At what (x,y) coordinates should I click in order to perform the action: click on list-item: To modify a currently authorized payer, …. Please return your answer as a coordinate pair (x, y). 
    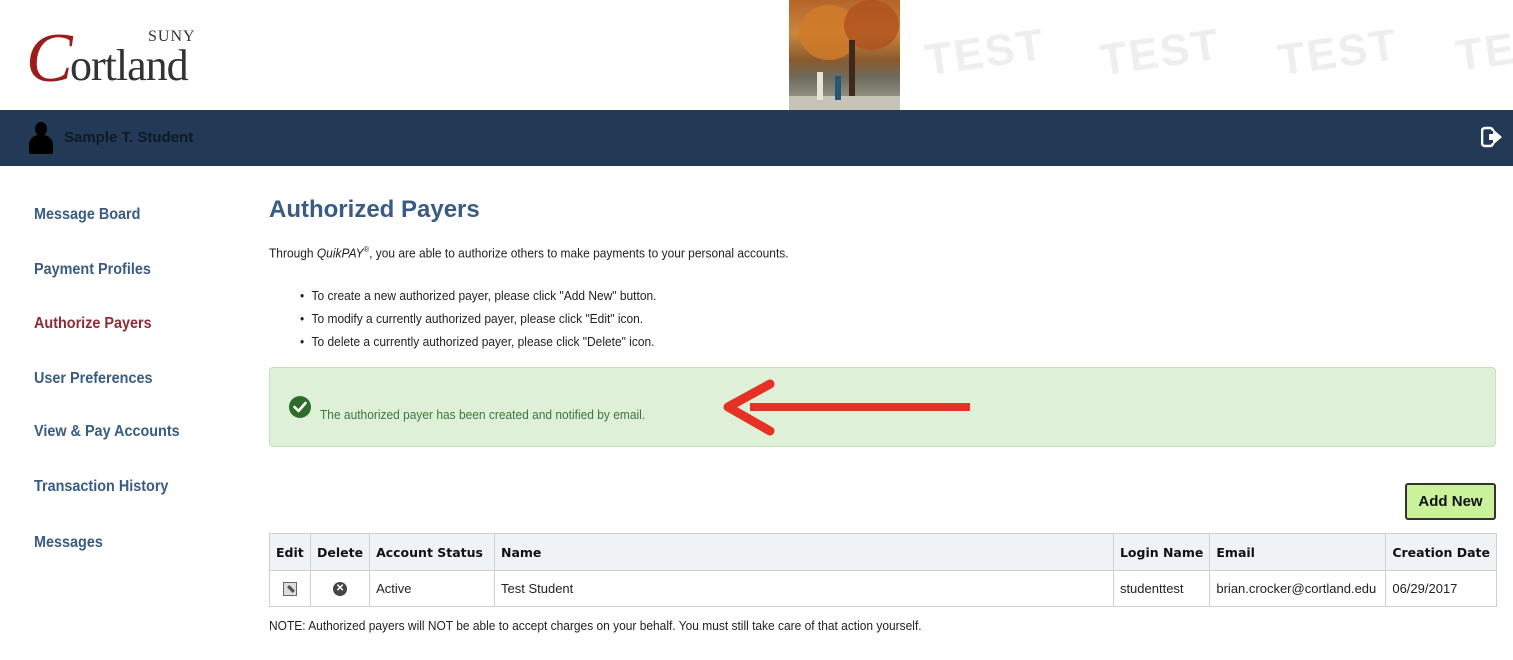
    Looking at the image, I should click on (478, 318).